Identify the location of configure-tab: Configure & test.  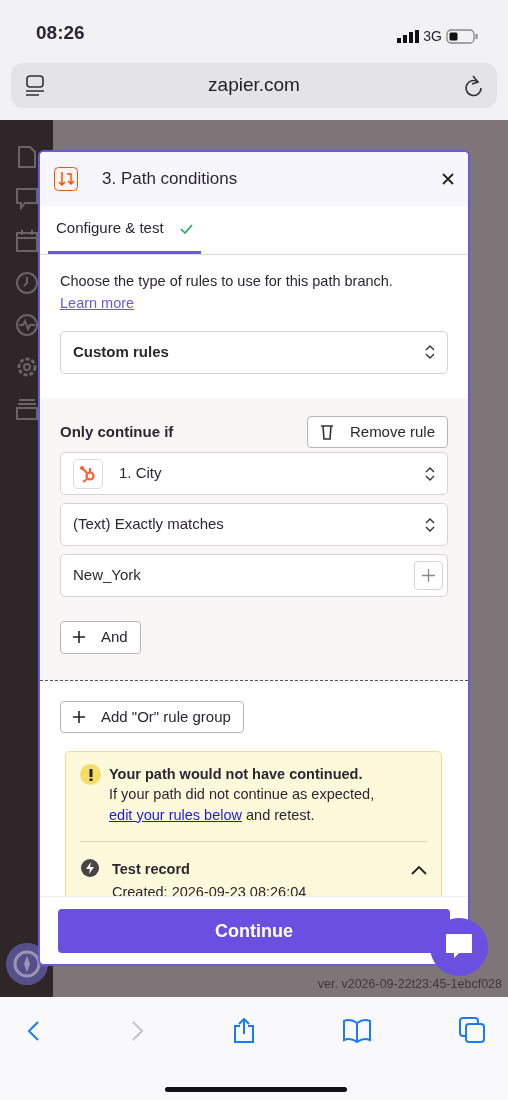
(124, 230).